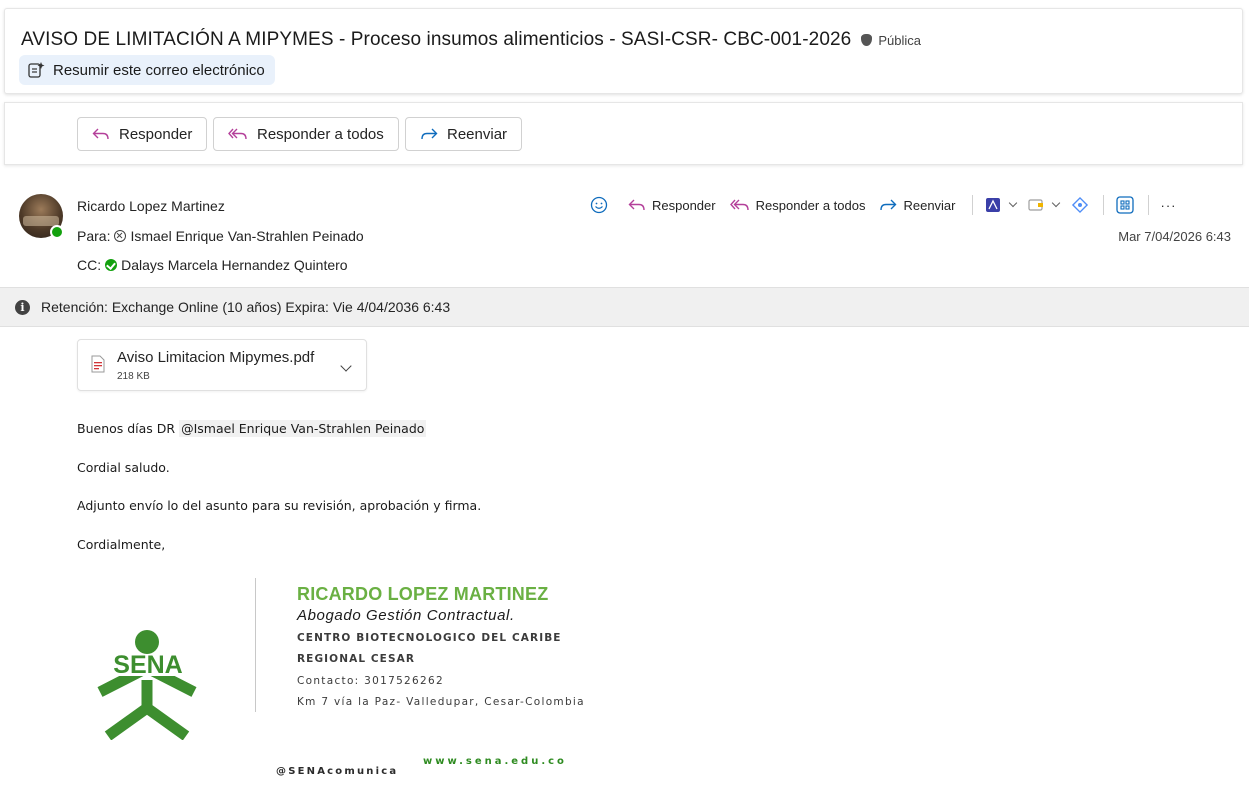 The height and width of the screenshot is (802, 1249). What do you see at coordinates (133, 376) in the screenshot?
I see `attachment-size: 218 KB` at bounding box center [133, 376].